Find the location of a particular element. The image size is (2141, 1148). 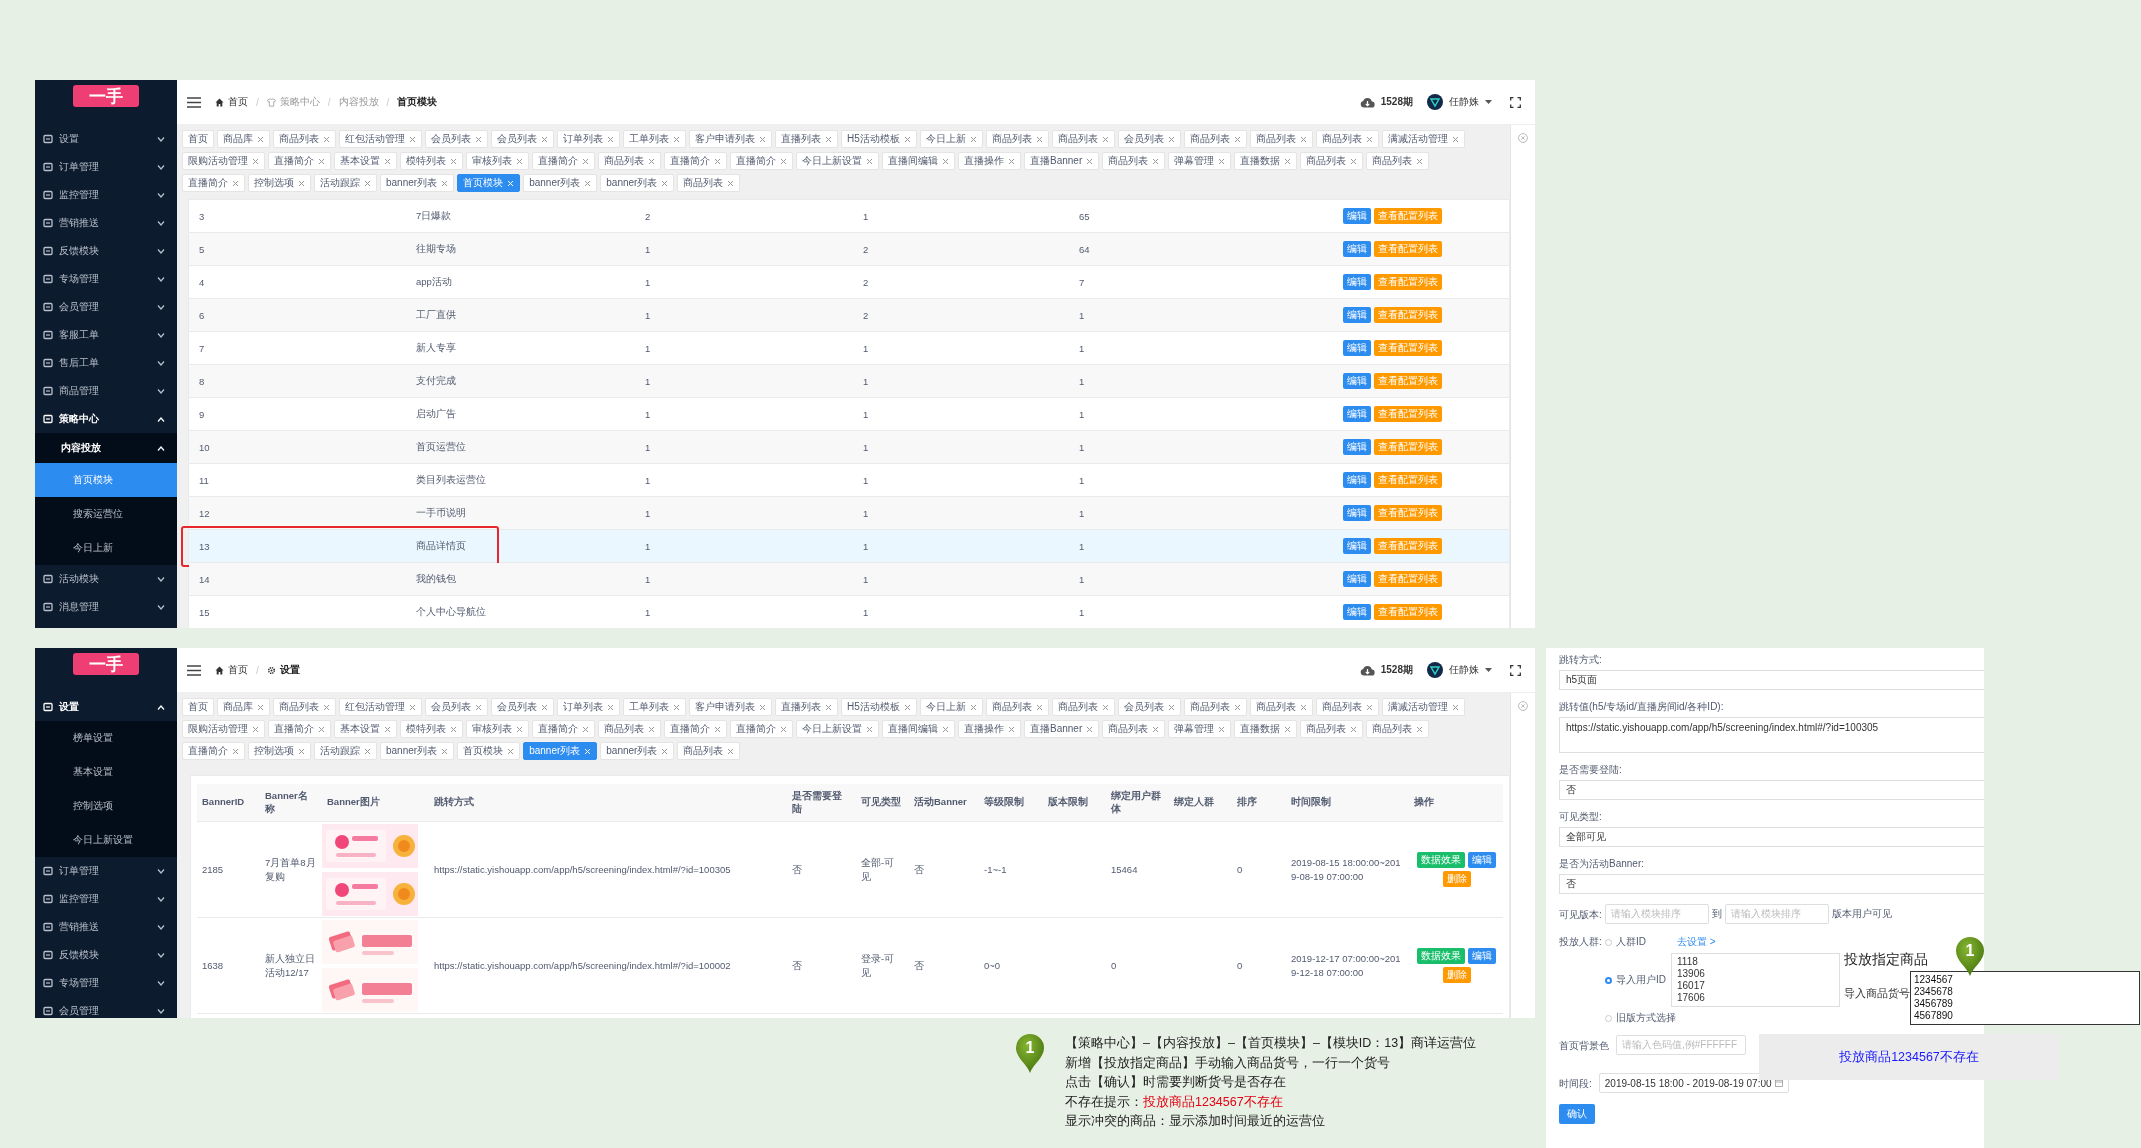

breadcrumb-link: 首页模块 is located at coordinates (417, 102).